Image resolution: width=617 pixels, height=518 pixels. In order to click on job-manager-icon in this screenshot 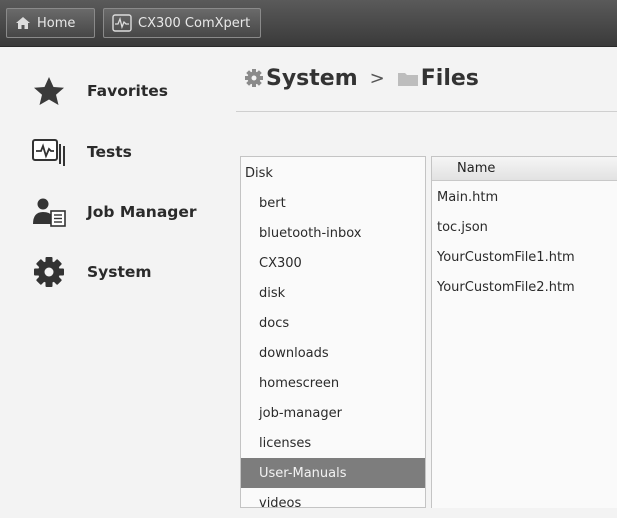, I will do `click(49, 212)`.